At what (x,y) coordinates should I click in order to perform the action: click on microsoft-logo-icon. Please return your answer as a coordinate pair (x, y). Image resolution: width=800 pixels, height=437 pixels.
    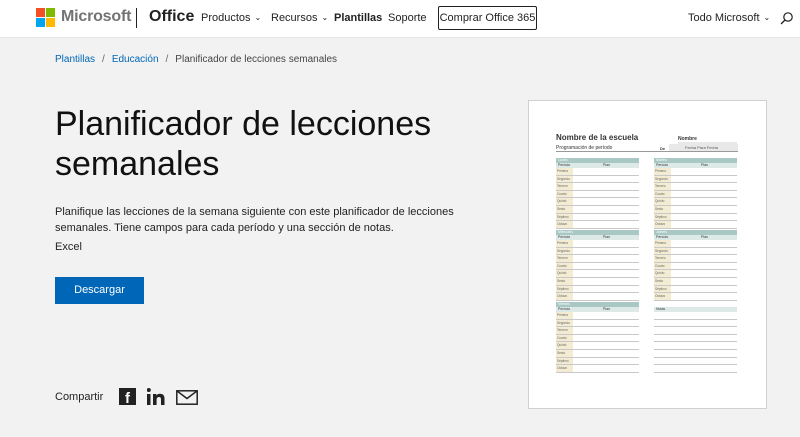
    Looking at the image, I should click on (46, 18).